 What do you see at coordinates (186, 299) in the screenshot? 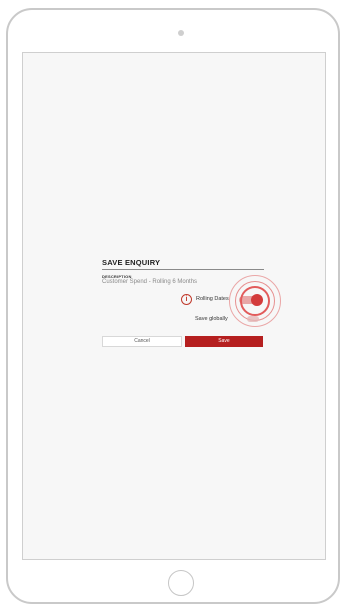
I see `info-icon: i` at bounding box center [186, 299].